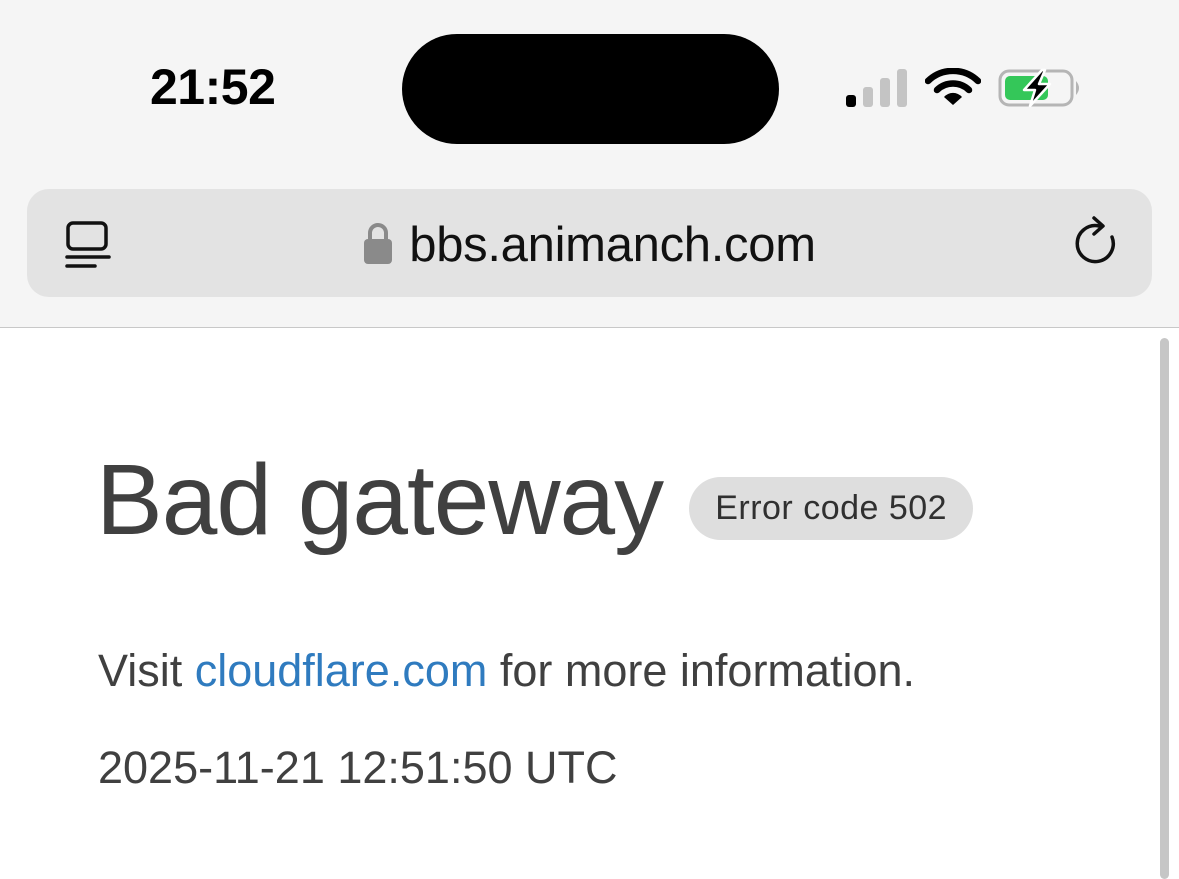  I want to click on page-scrollbar, so click(1164, 608).